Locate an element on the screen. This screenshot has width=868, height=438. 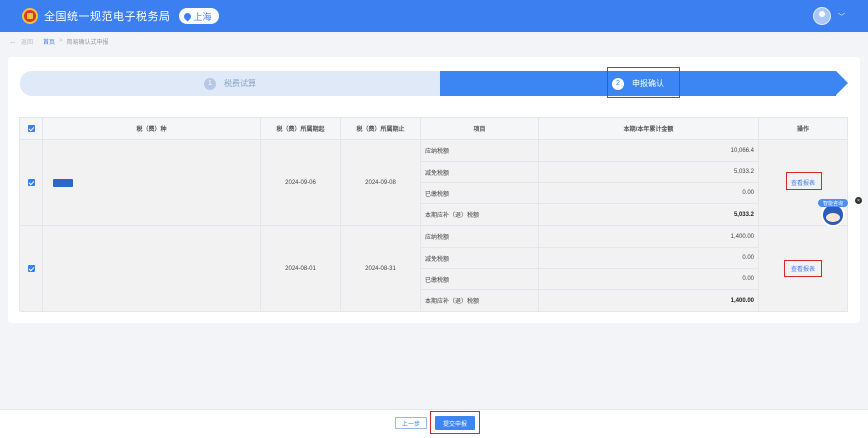
step-number: 1 is located at coordinates (210, 83).